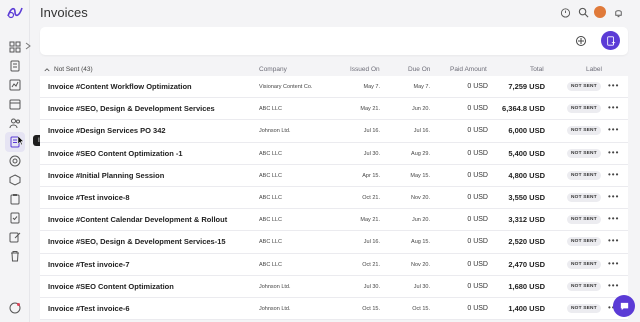 The width and height of the screenshot is (640, 322). I want to click on chat-button, so click(624, 306).